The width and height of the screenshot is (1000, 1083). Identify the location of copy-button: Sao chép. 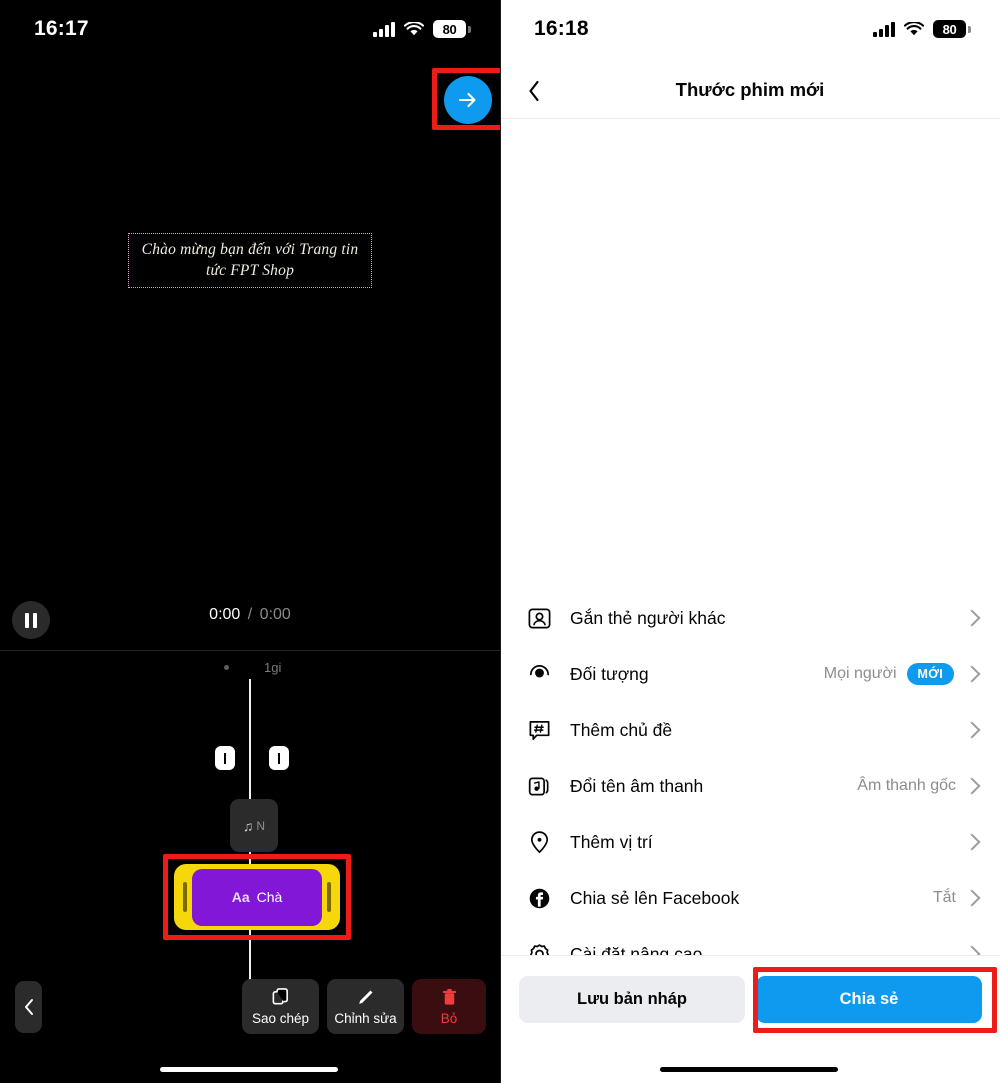
(280, 1006).